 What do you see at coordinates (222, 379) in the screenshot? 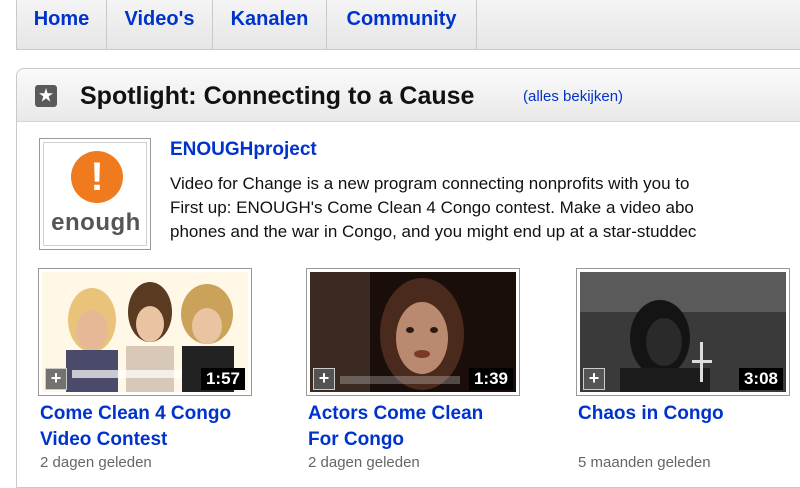
I see `video-duration: 1:57` at bounding box center [222, 379].